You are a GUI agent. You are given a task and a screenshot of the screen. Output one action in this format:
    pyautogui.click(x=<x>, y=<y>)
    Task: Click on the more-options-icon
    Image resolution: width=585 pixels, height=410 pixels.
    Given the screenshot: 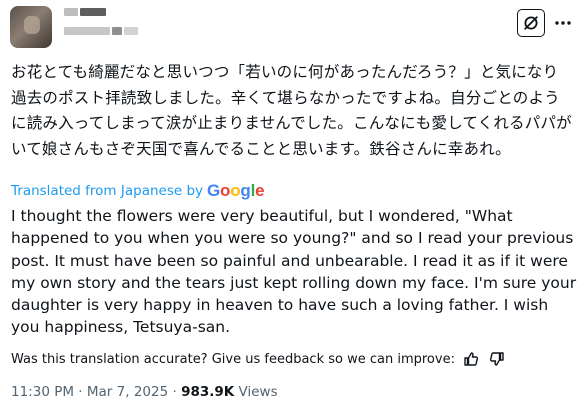 What is the action you would take?
    pyautogui.click(x=563, y=23)
    